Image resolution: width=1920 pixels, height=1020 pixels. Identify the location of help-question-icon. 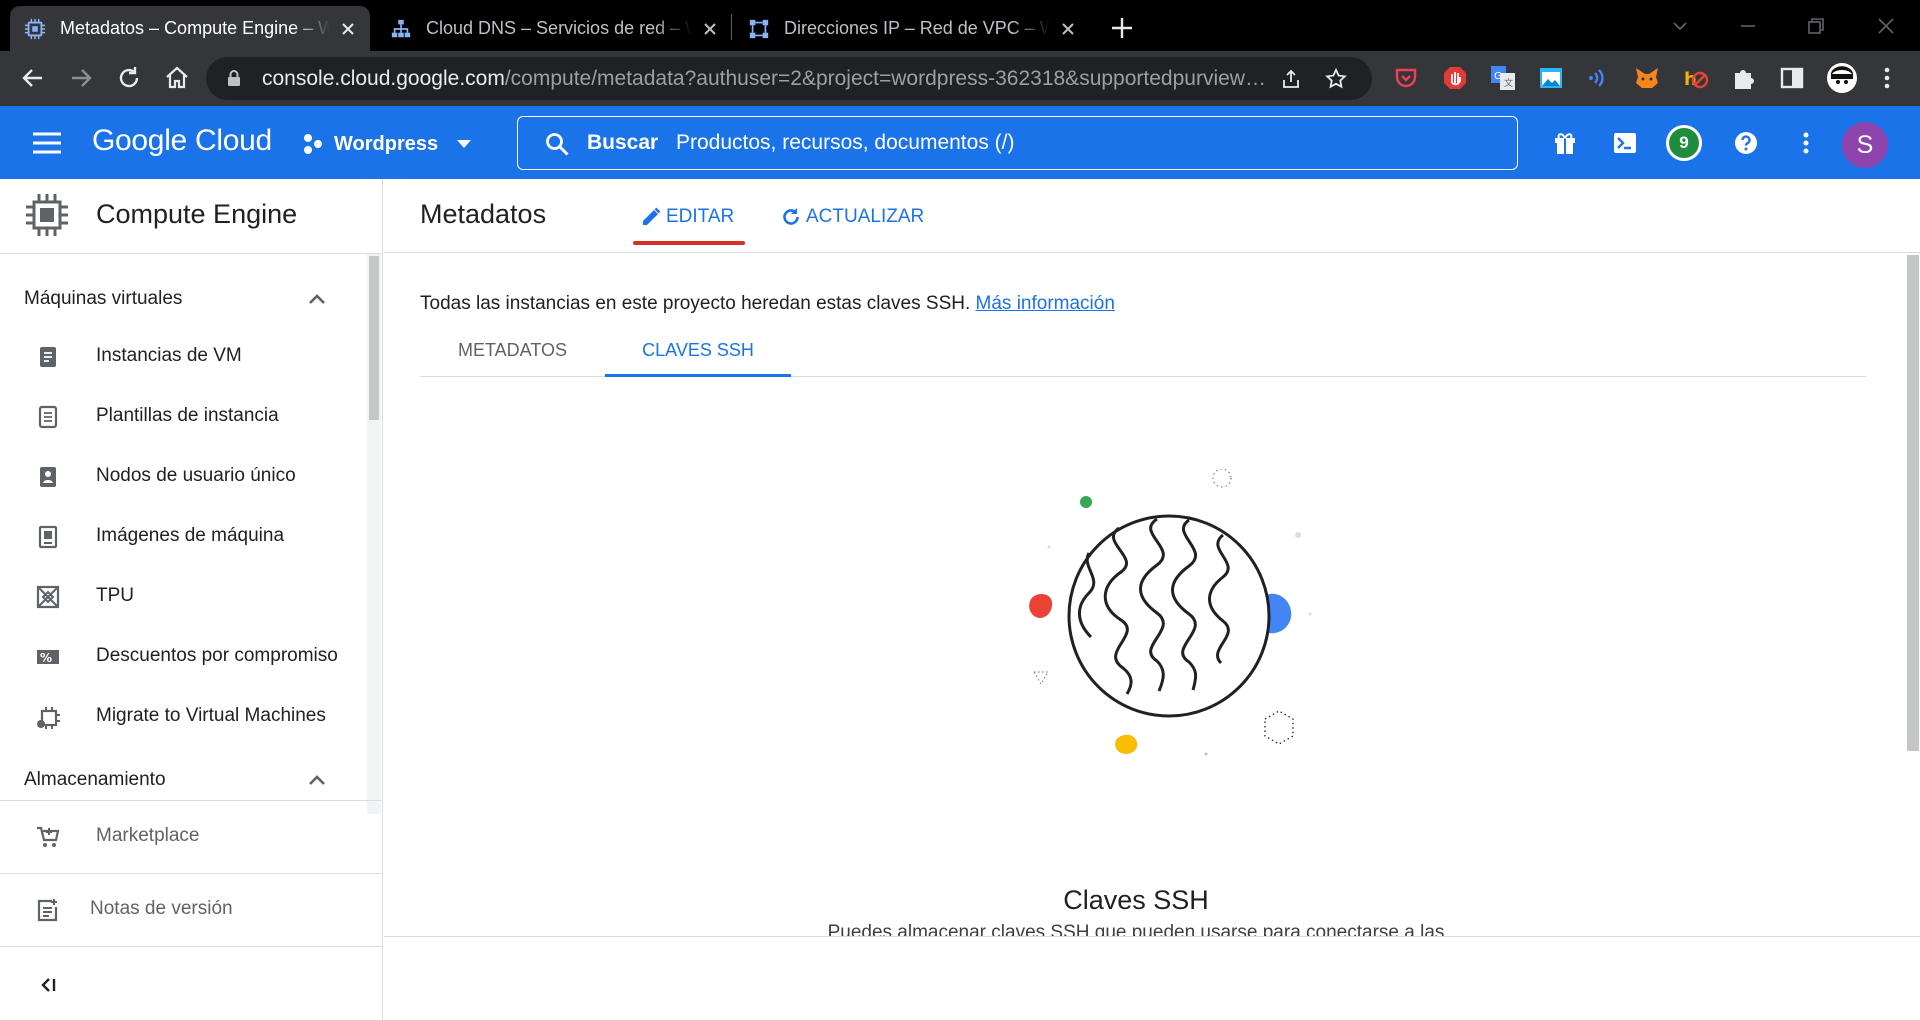
(1746, 143).